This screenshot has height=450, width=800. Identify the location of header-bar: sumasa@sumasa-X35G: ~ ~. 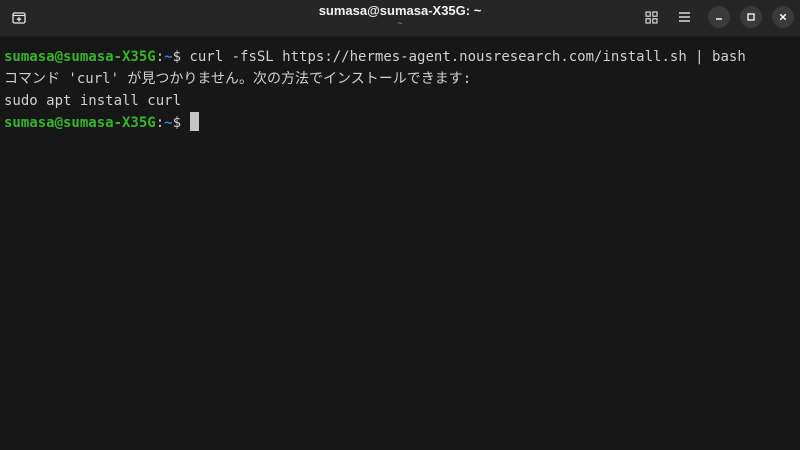
(400, 18).